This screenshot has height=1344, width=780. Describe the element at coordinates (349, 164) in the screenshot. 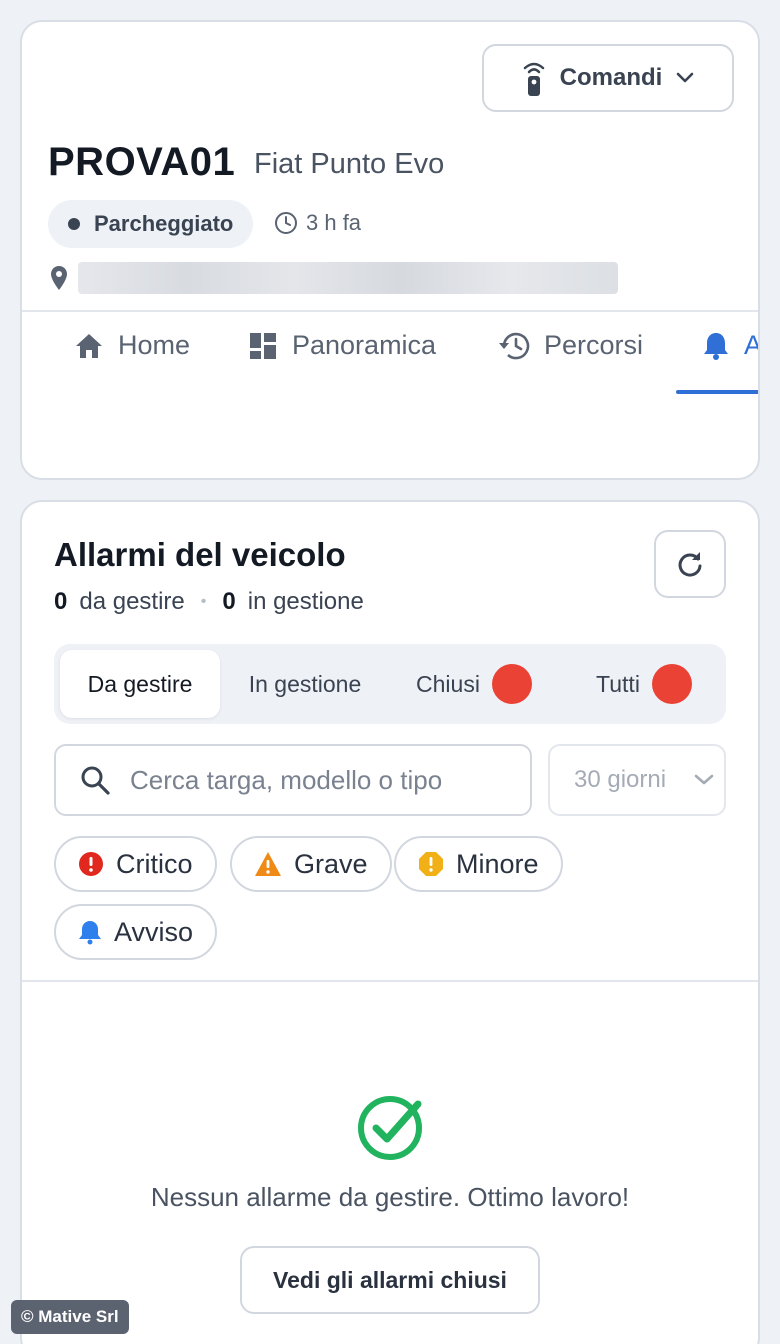

I see `vehicle-model: Fiat Punto Evo` at that location.